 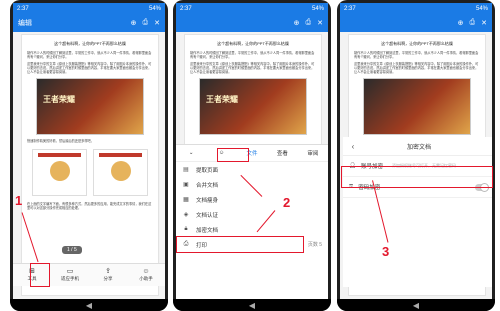 I want to click on lock-icon: 🔒︎, so click(x=186, y=229).